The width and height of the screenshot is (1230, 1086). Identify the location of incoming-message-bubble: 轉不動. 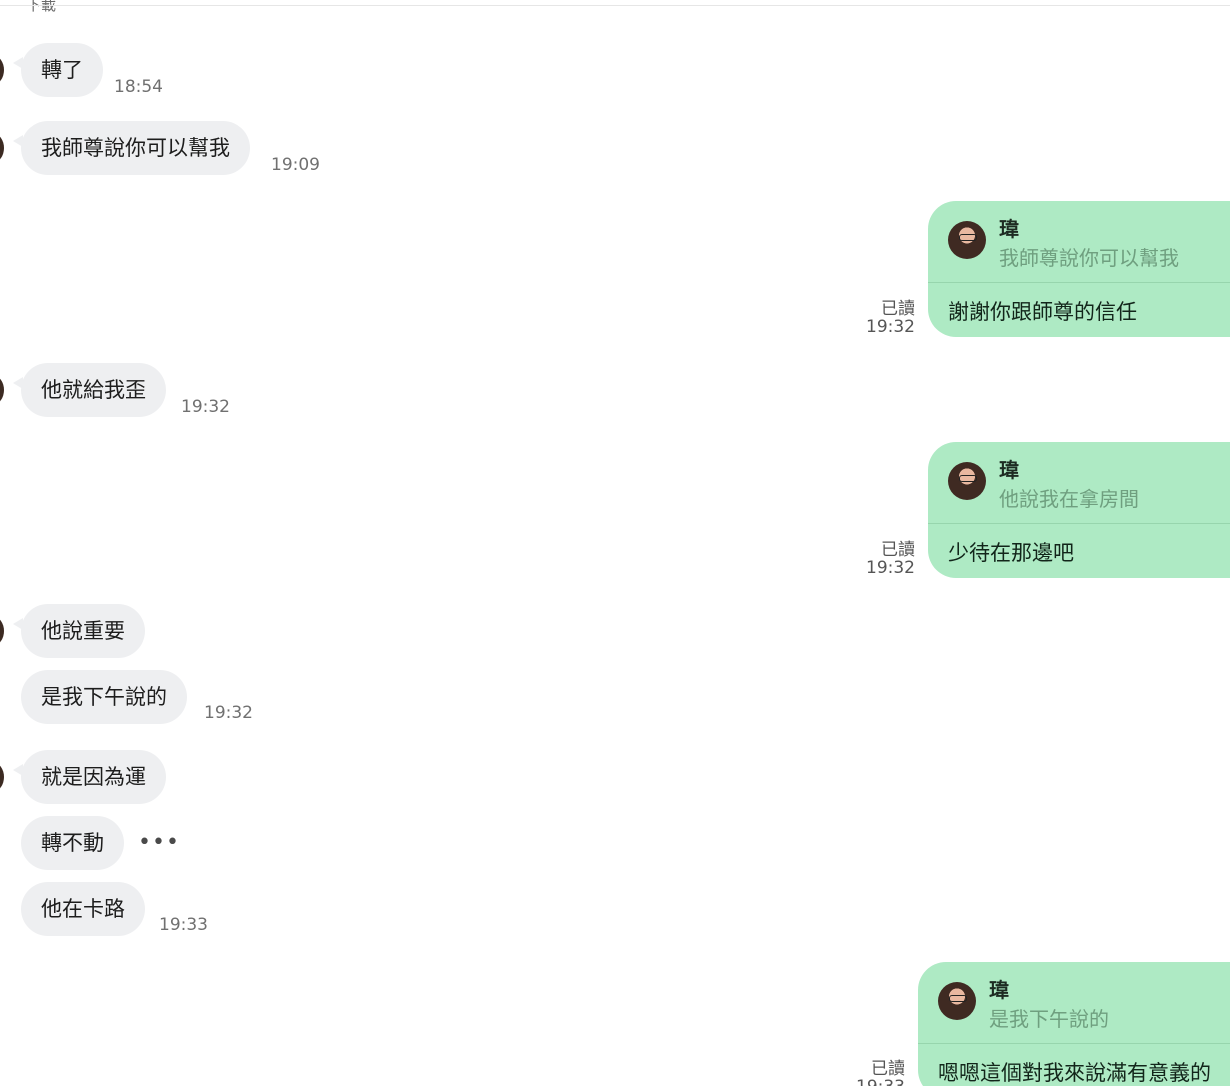
(72, 843).